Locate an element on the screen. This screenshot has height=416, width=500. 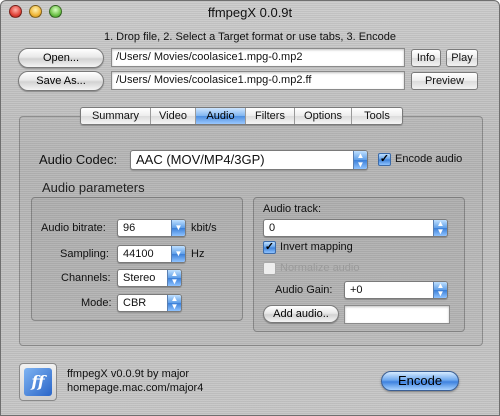
sampling-unit: Hz is located at coordinates (198, 254).